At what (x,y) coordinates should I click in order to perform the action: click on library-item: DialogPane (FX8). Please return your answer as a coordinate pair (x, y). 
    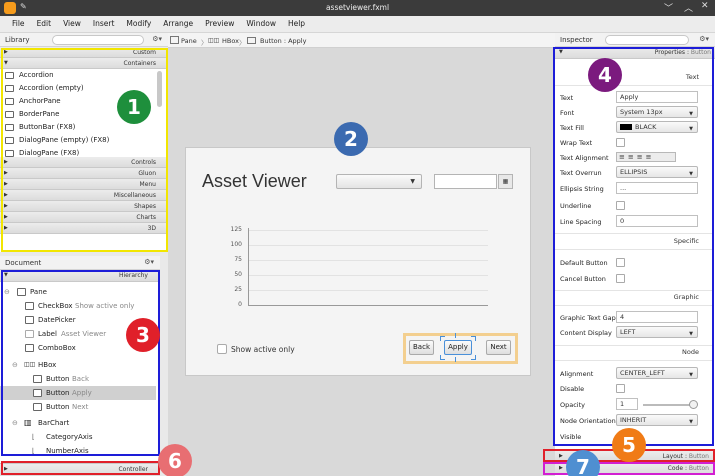
    Looking at the image, I should click on (84, 152).